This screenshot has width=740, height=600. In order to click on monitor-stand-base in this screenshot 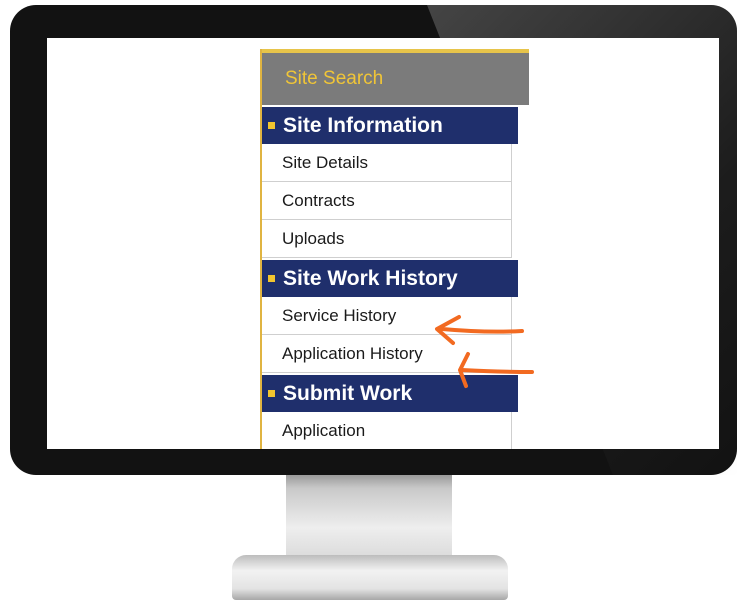, I will do `click(370, 577)`.